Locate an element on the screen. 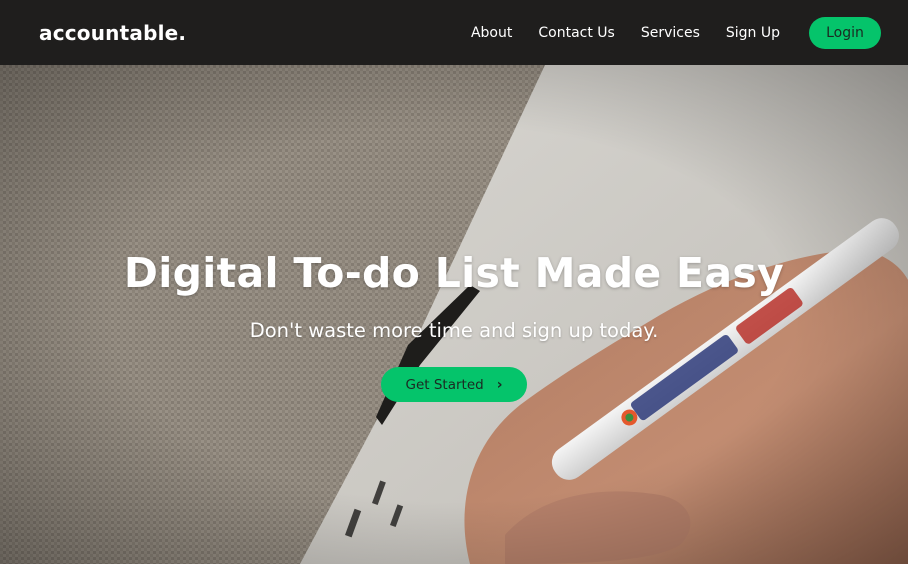 The width and height of the screenshot is (908, 564). hero-subtitle: Don't waste more time and sign up today. is located at coordinates (454, 330).